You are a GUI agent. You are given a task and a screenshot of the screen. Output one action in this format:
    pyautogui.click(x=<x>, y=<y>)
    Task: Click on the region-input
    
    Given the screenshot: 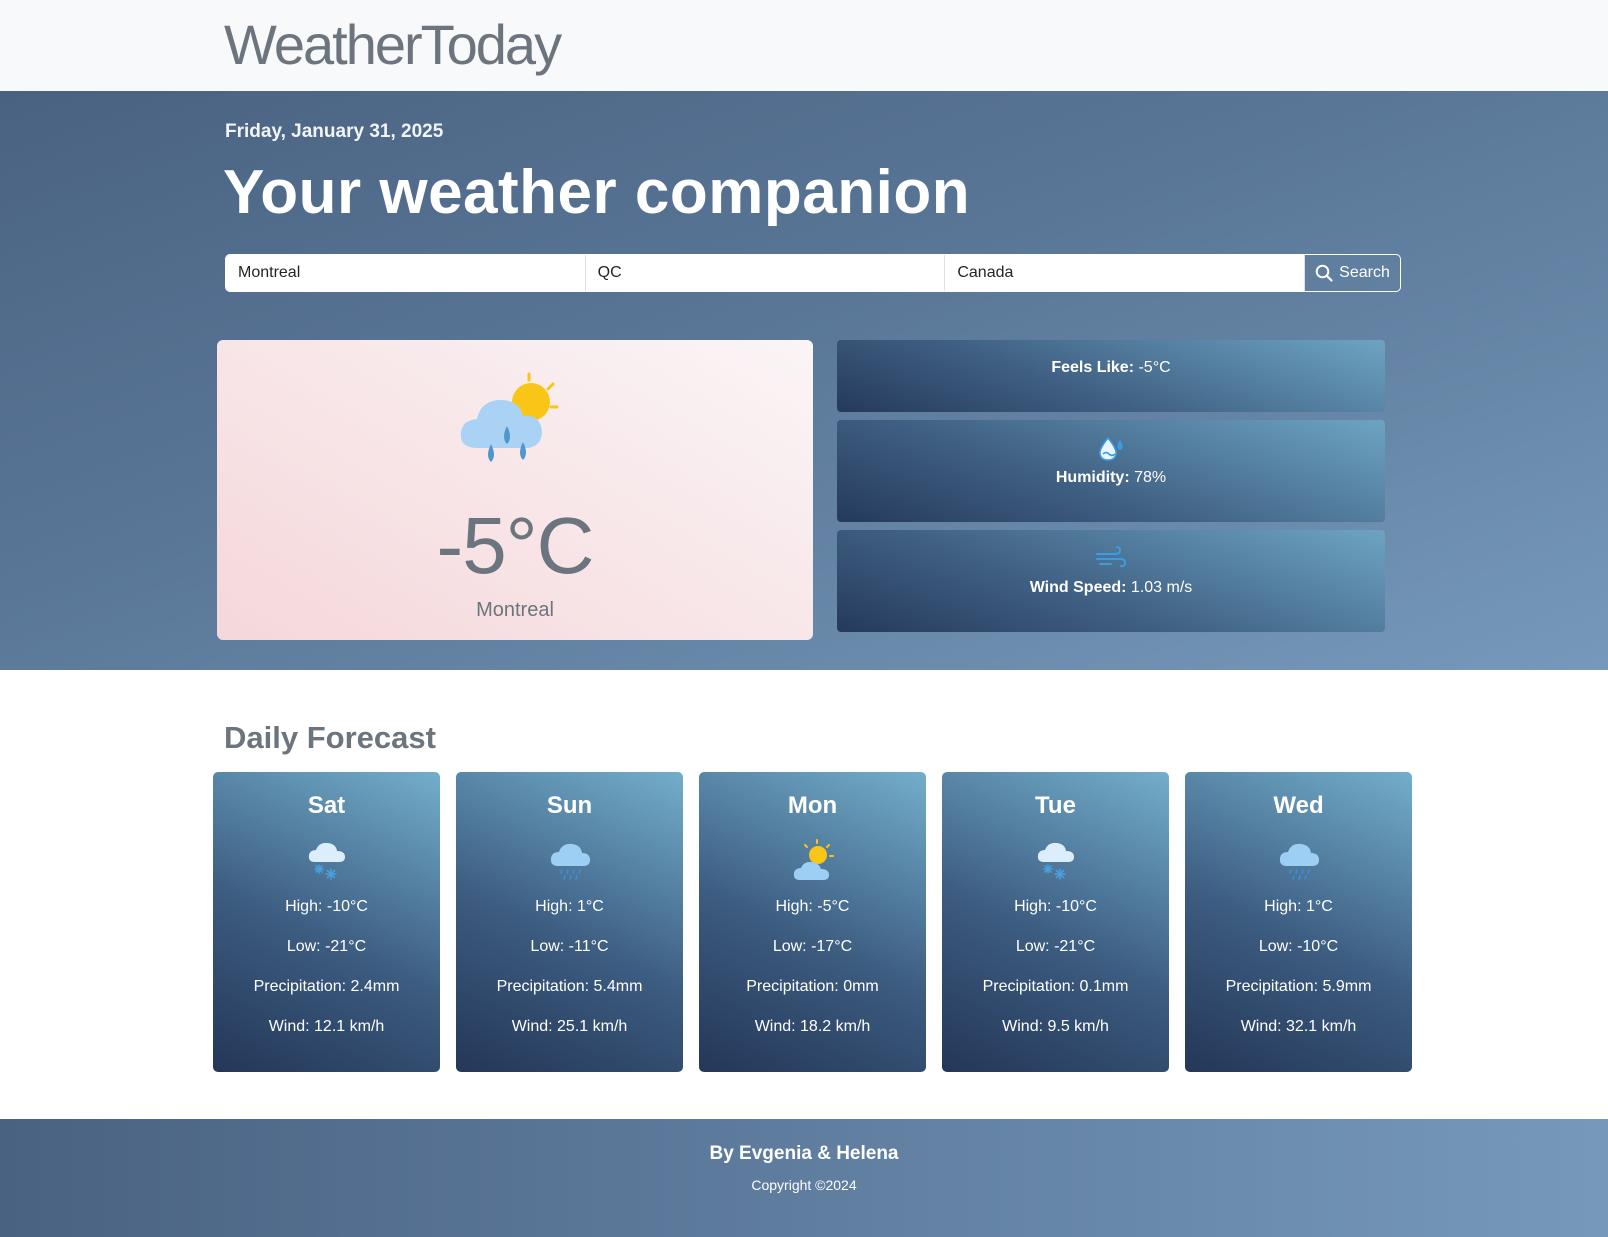 What is the action you would take?
    pyautogui.click(x=765, y=273)
    